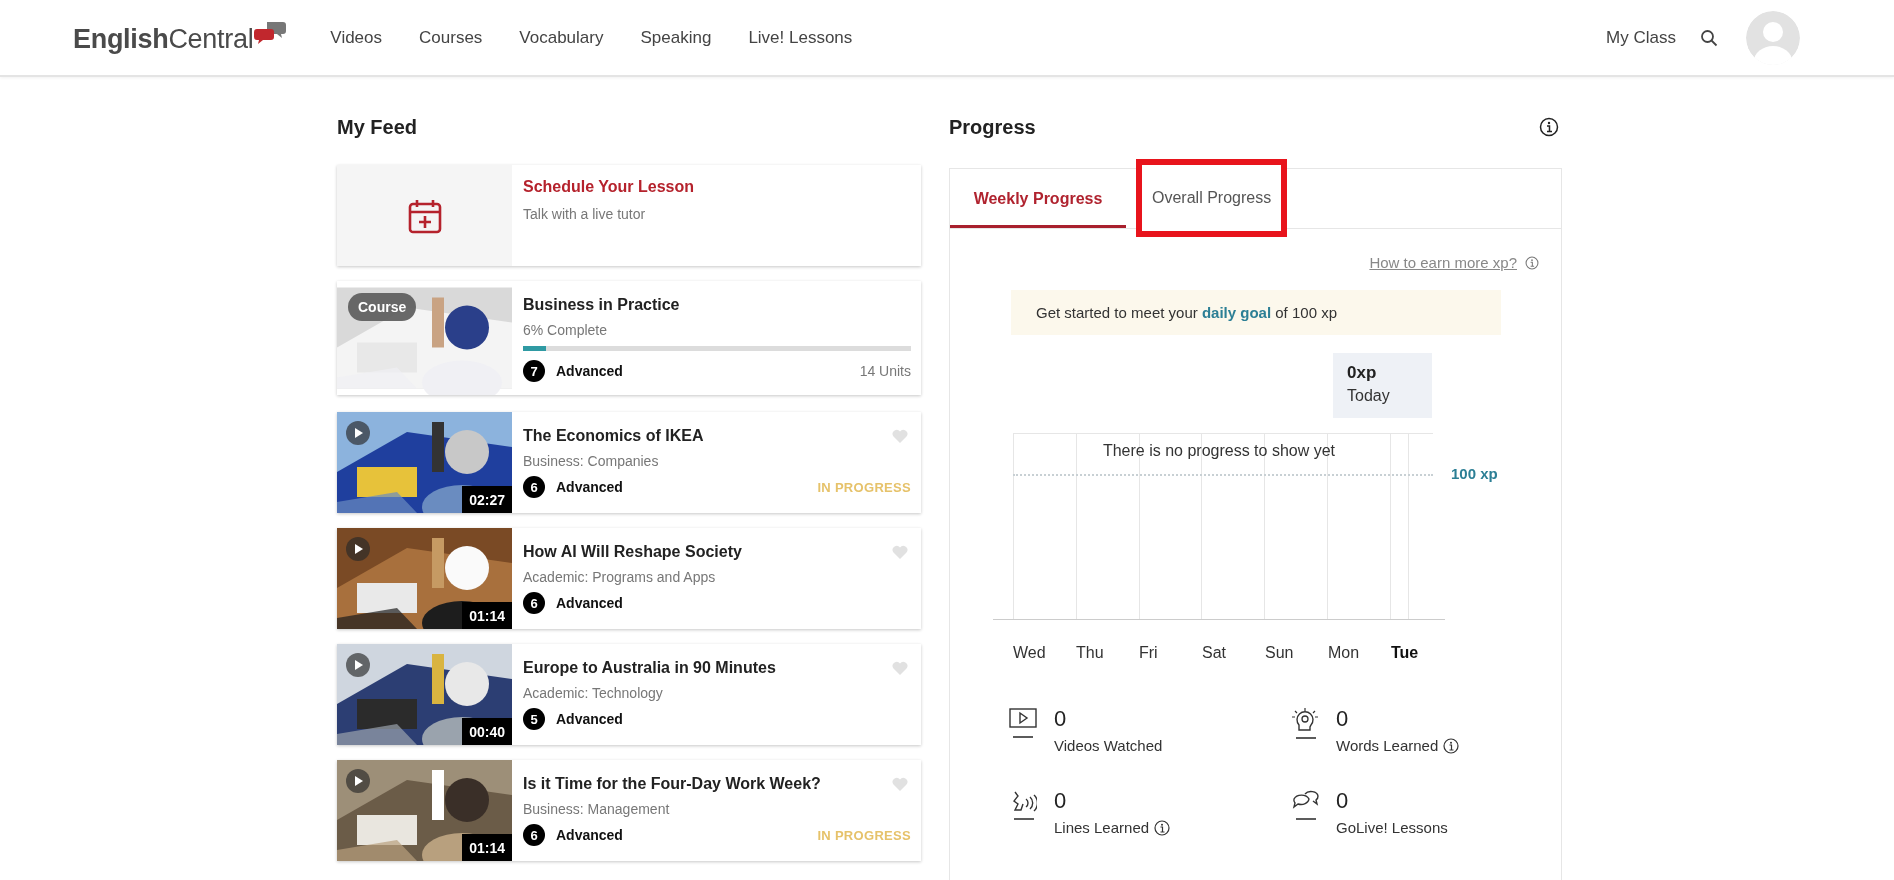 This screenshot has width=1894, height=880. What do you see at coordinates (1023, 723) in the screenshot?
I see `video-icon` at bounding box center [1023, 723].